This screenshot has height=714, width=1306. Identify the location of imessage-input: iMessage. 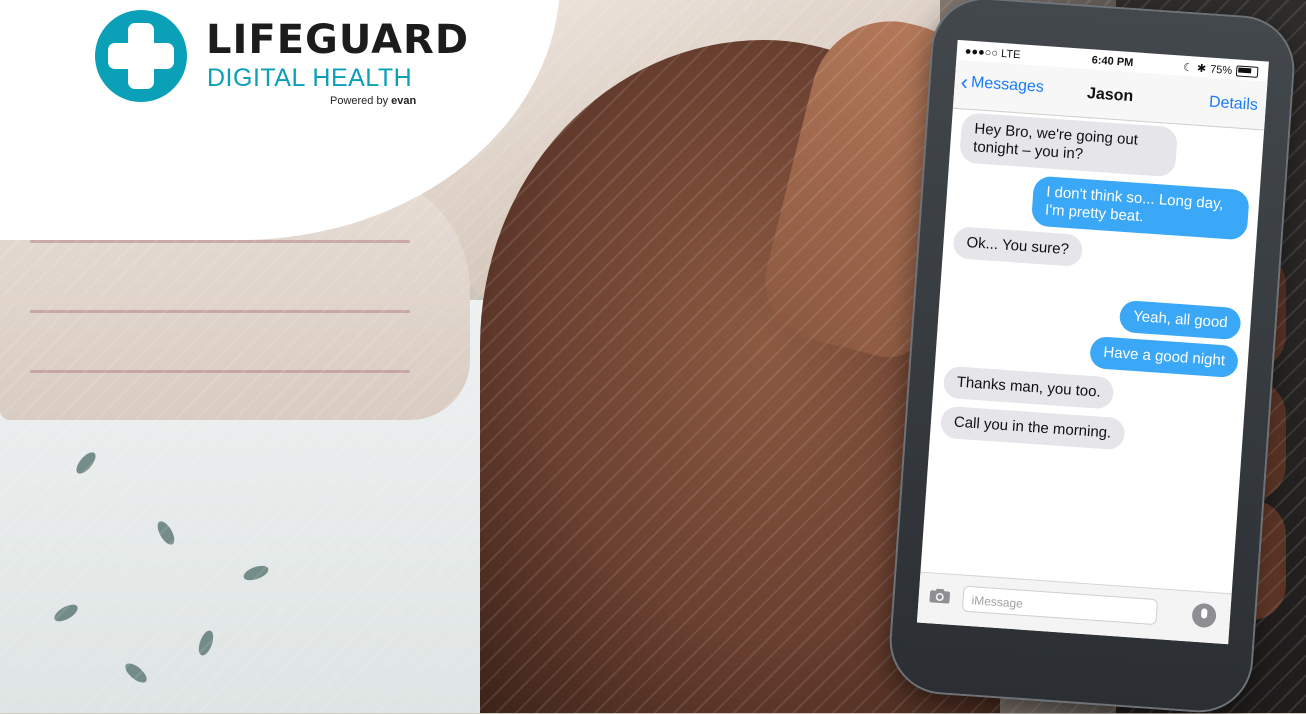
(1060, 605).